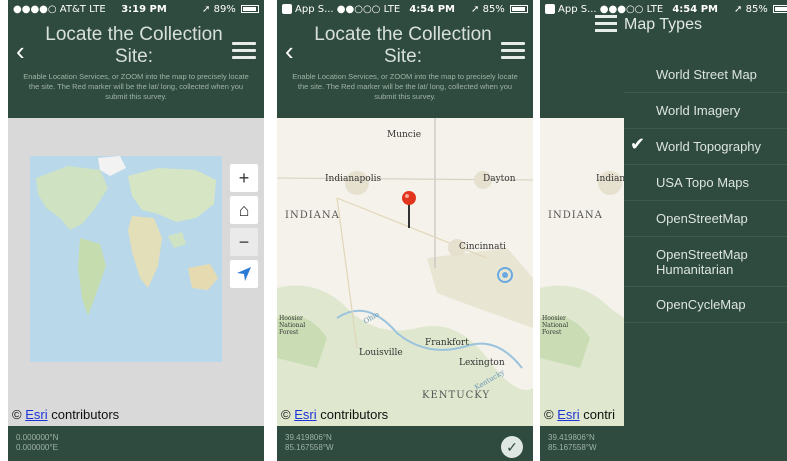 The width and height of the screenshot is (787, 461). I want to click on status-bar: App S... ●●○○○ LTE 4:54 PM ➚ 85%, so click(405, 9).